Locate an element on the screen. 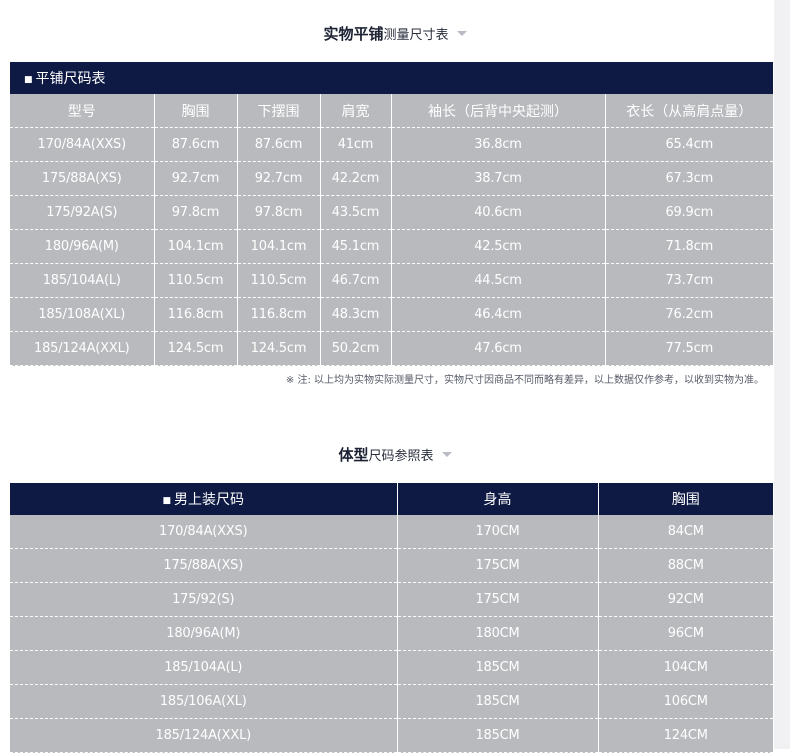 This screenshot has width=790, height=753. table-cell: 50.2cm is located at coordinates (356, 348).